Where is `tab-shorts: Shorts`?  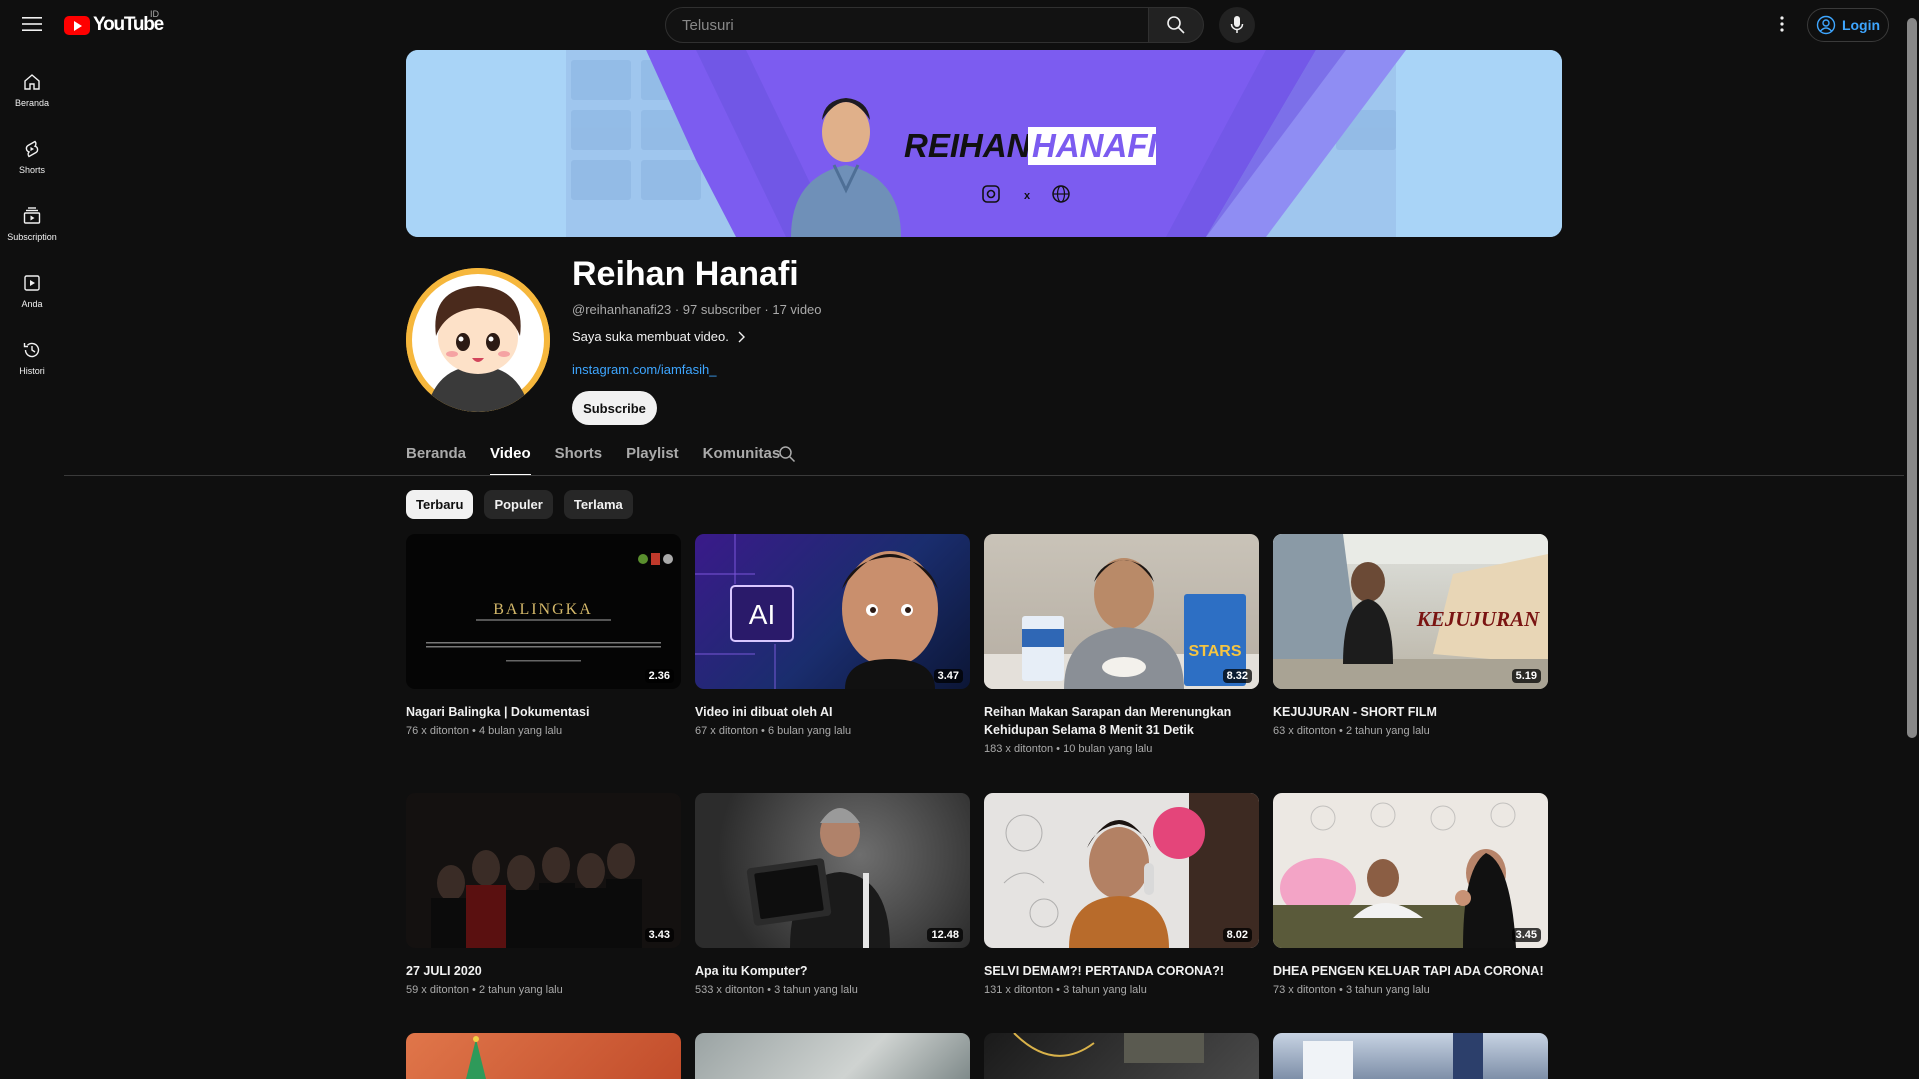 tab-shorts: Shorts is located at coordinates (579, 458).